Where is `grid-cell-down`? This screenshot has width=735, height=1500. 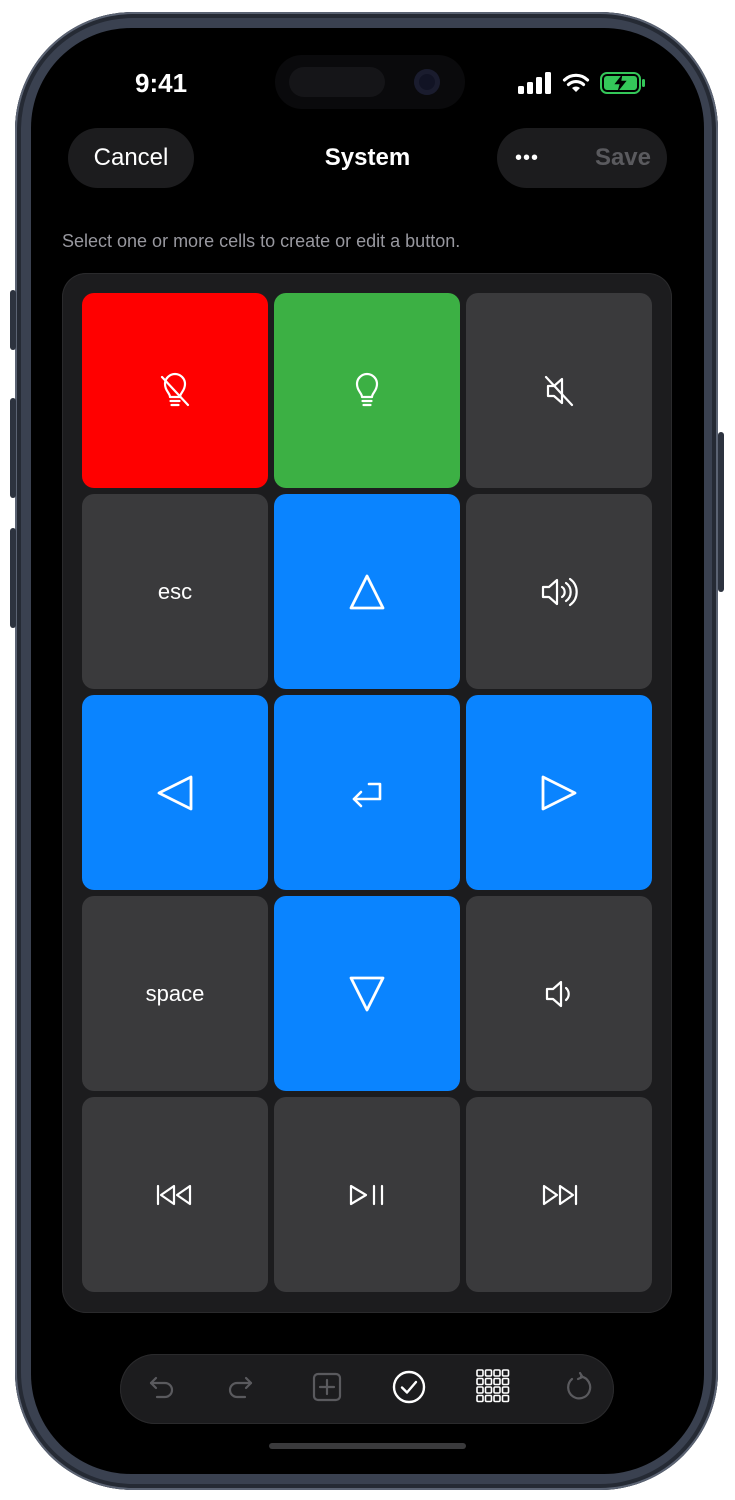
grid-cell-down is located at coordinates (367, 993).